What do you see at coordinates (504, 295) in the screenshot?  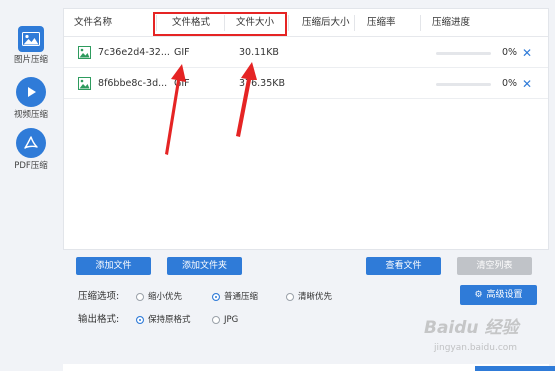 I see `advanced-settings-label: 高级设置` at bounding box center [504, 295].